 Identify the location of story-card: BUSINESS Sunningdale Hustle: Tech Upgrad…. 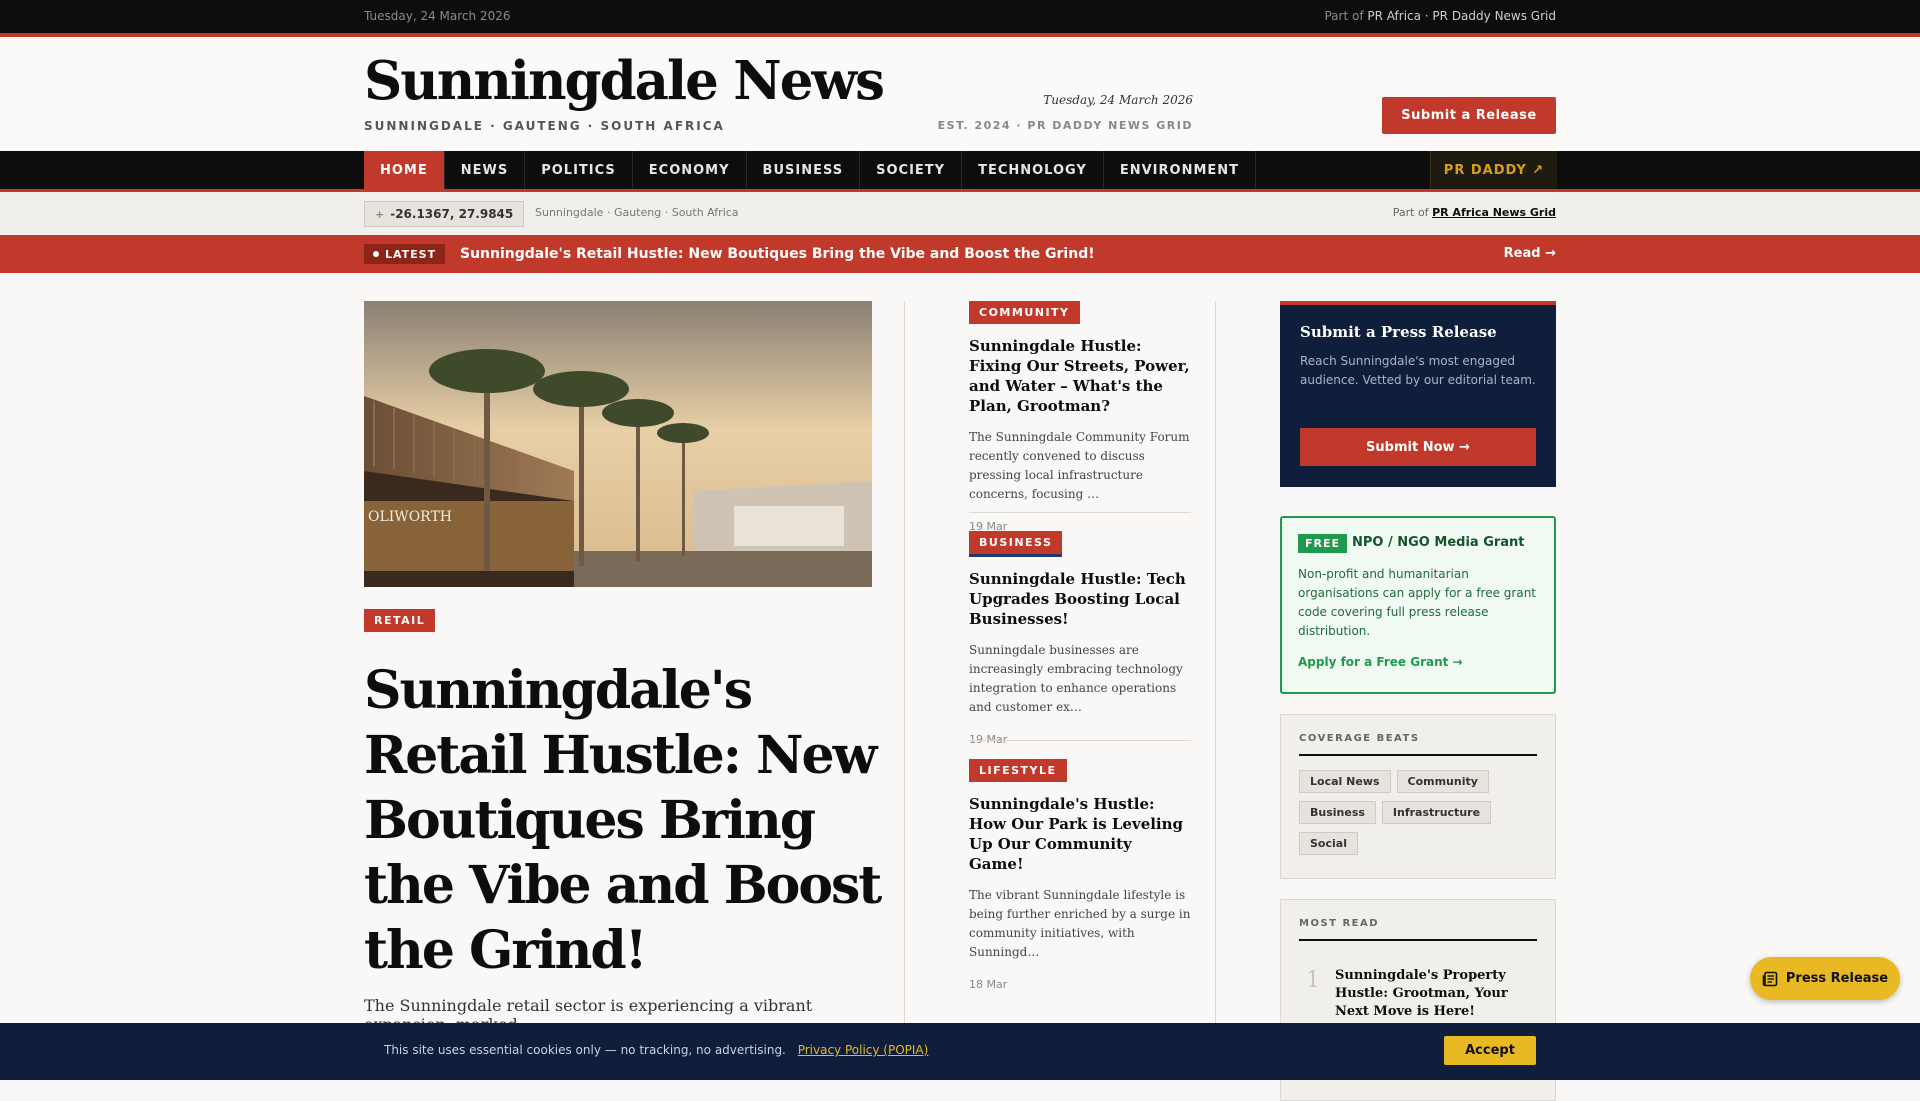
(1080, 638).